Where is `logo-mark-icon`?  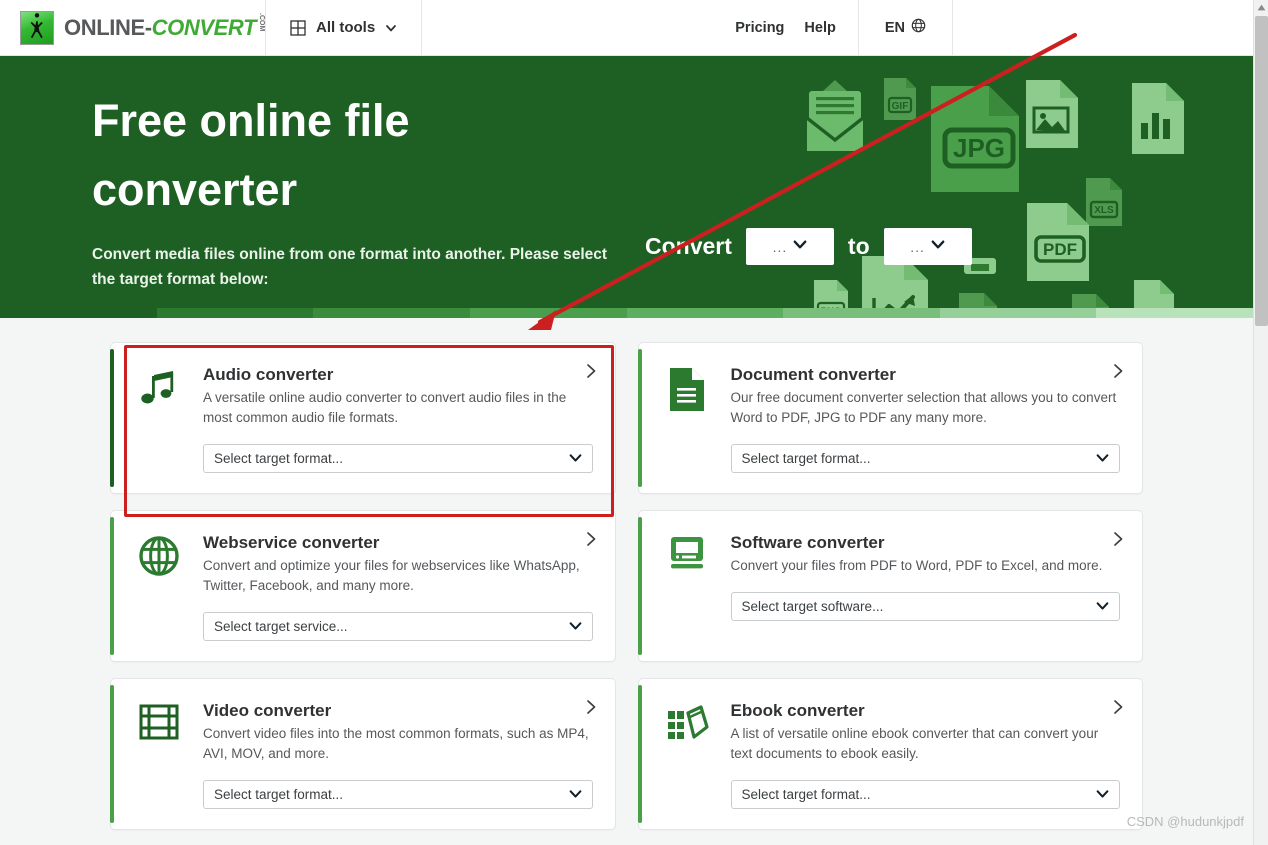 logo-mark-icon is located at coordinates (37, 27).